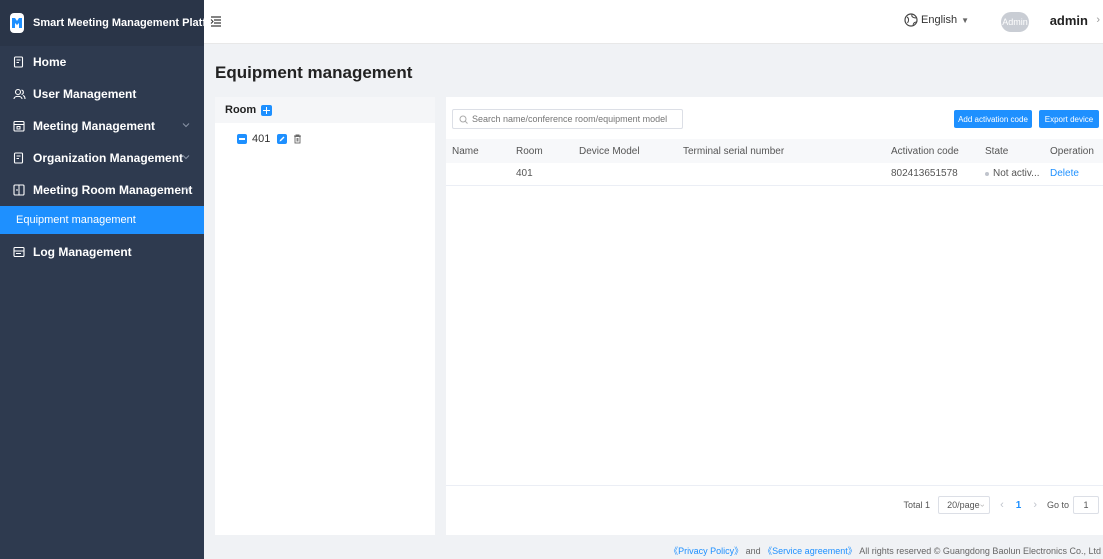 This screenshot has width=1103, height=559. What do you see at coordinates (19, 126) in the screenshot?
I see `calendar-icon` at bounding box center [19, 126].